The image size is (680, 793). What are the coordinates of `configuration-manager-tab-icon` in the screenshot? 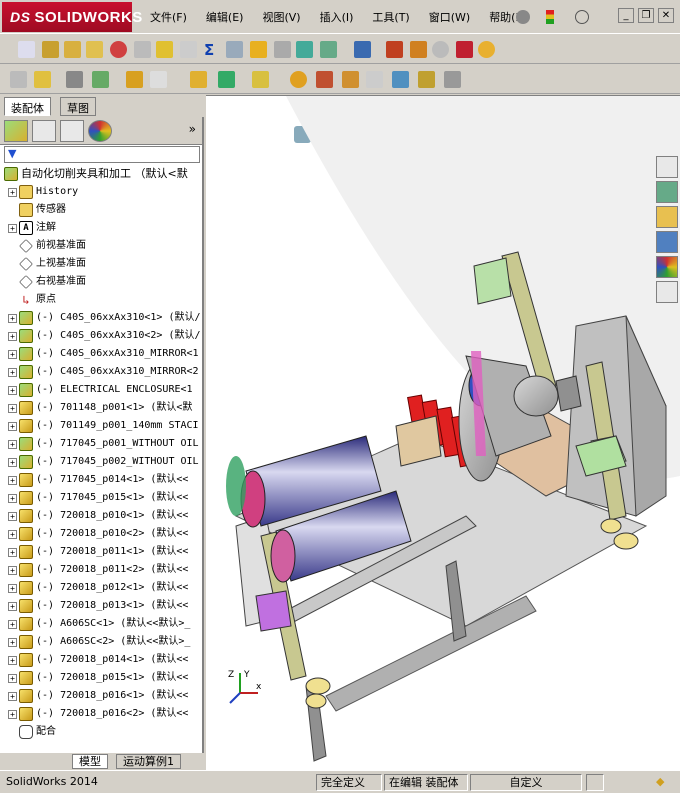 It's located at (72, 131).